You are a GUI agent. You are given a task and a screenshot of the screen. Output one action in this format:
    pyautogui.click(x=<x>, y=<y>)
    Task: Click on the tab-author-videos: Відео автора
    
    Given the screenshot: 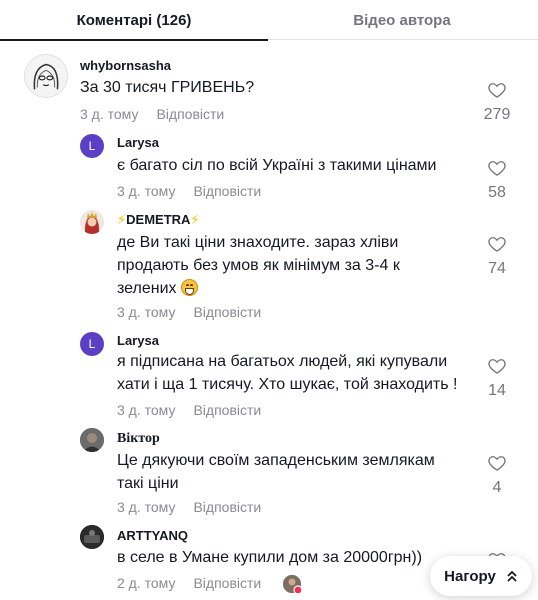 What is the action you would take?
    pyautogui.click(x=402, y=20)
    